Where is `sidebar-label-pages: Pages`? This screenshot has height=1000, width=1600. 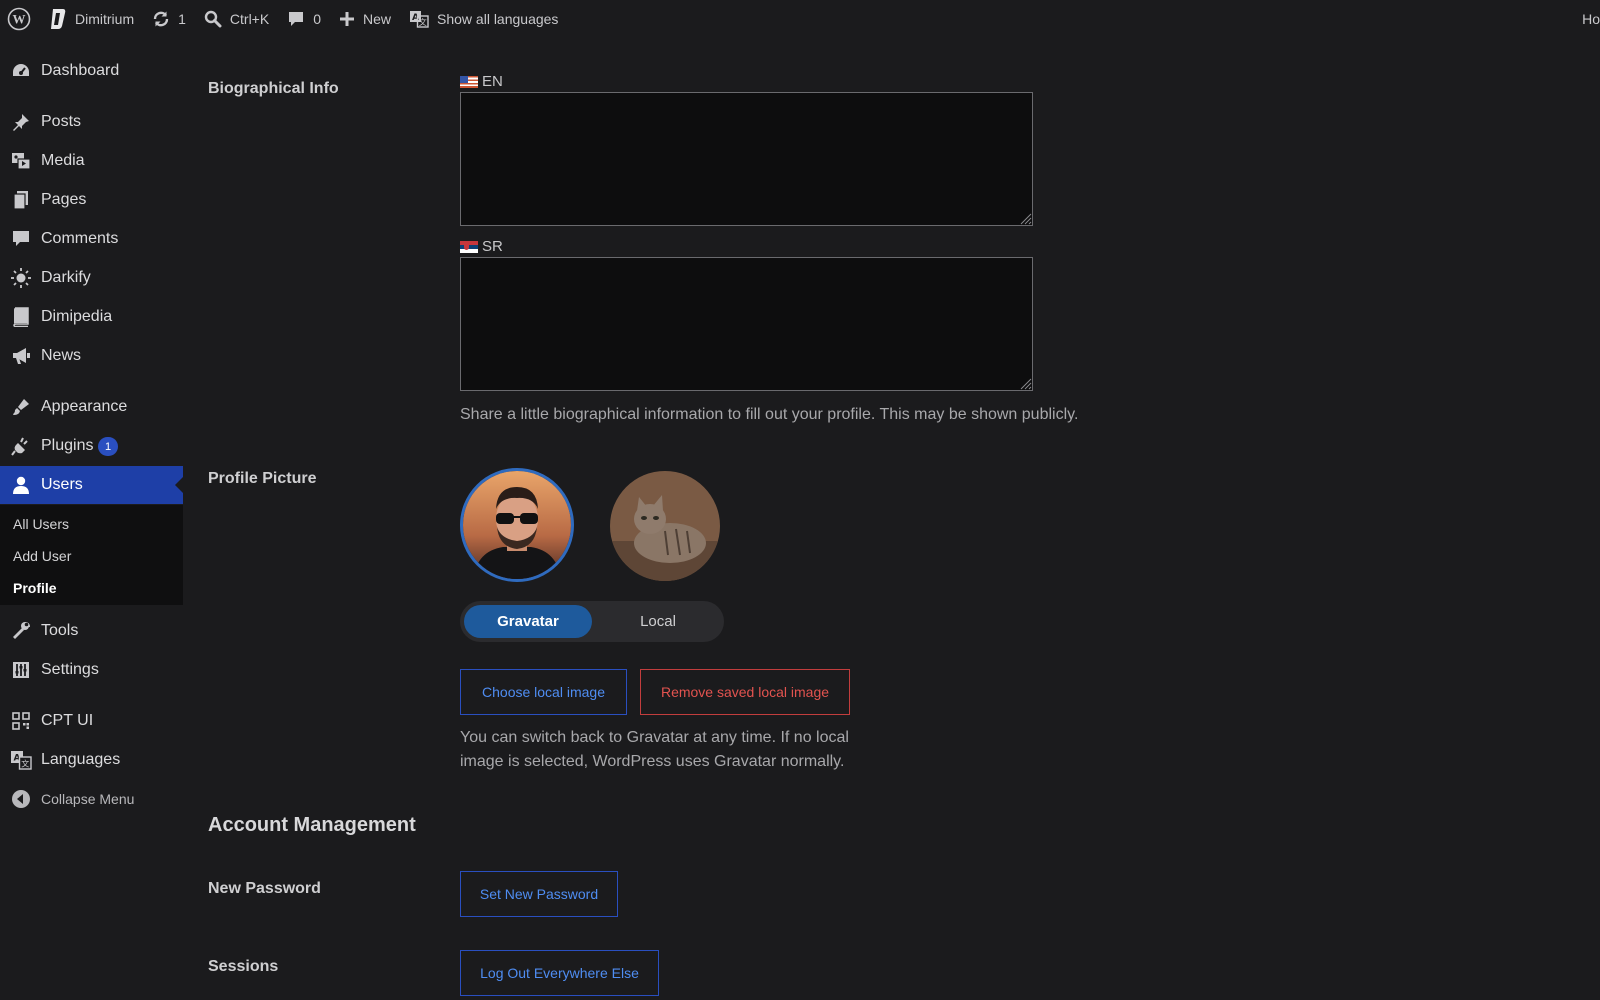 sidebar-label-pages: Pages is located at coordinates (64, 199).